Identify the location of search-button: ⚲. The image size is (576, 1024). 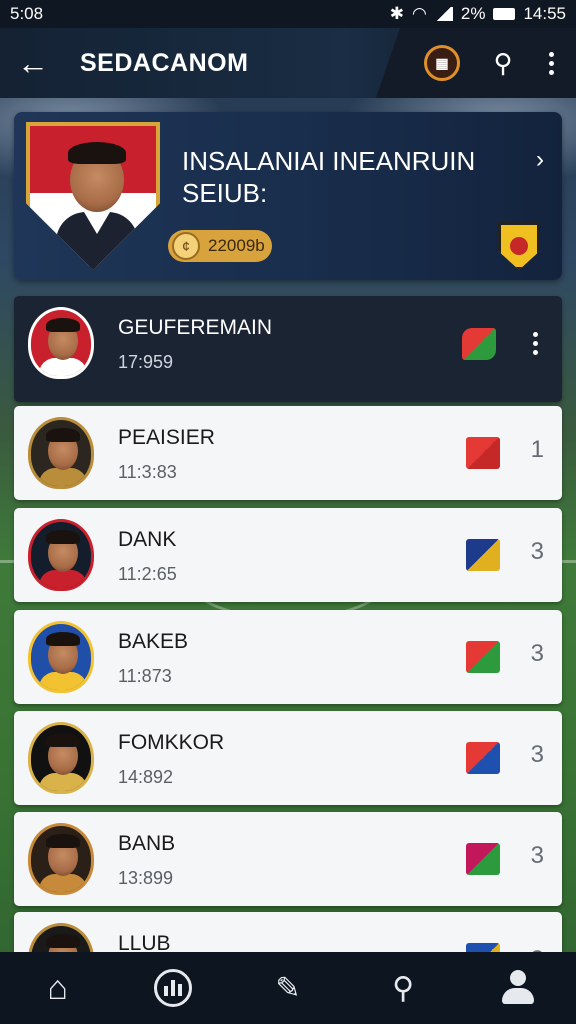
(503, 63).